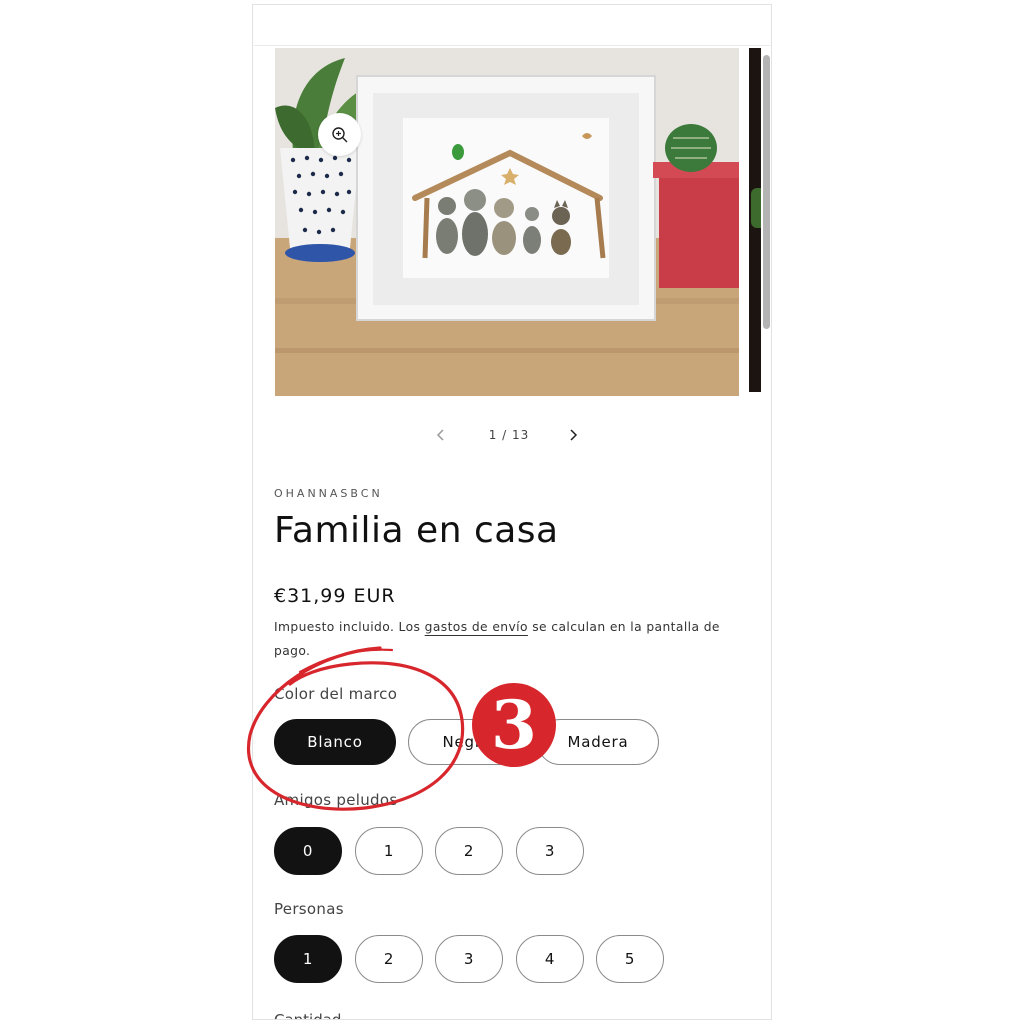 The height and width of the screenshot is (1024, 1024). What do you see at coordinates (514, 725) in the screenshot?
I see `step-number-badge: 3` at bounding box center [514, 725].